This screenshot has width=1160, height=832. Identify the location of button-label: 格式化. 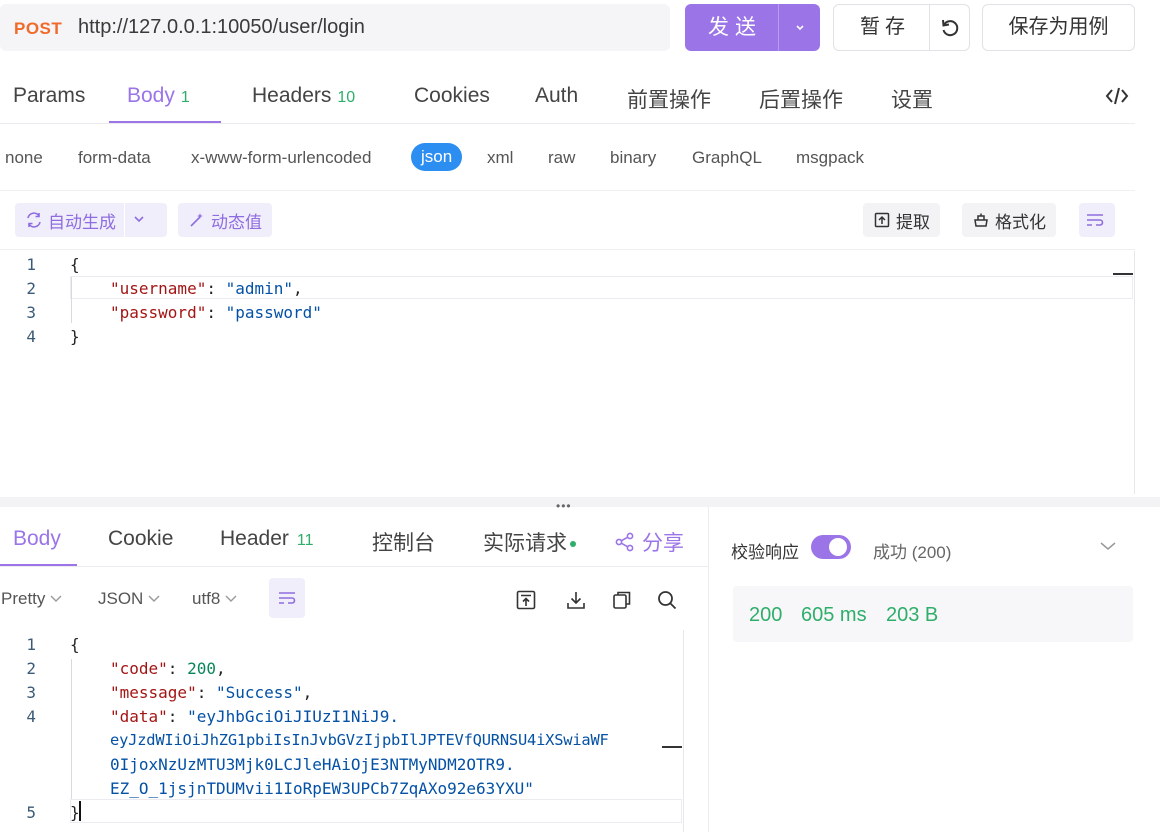
(1020, 222).